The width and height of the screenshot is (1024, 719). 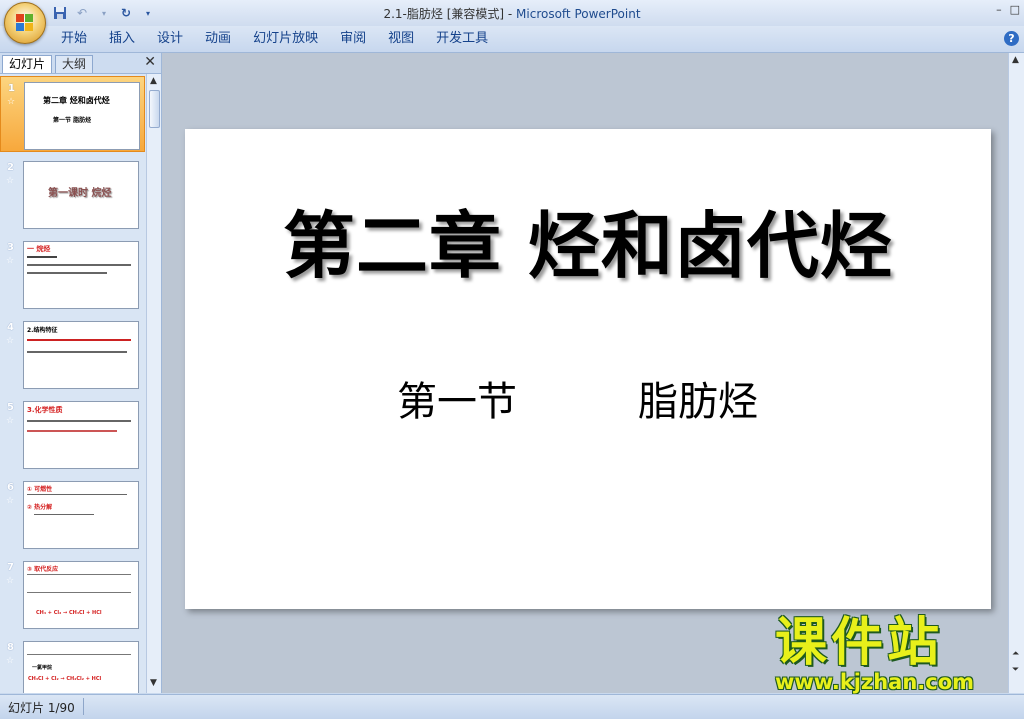 What do you see at coordinates (1011, 38) in the screenshot?
I see `help-icon: ?` at bounding box center [1011, 38].